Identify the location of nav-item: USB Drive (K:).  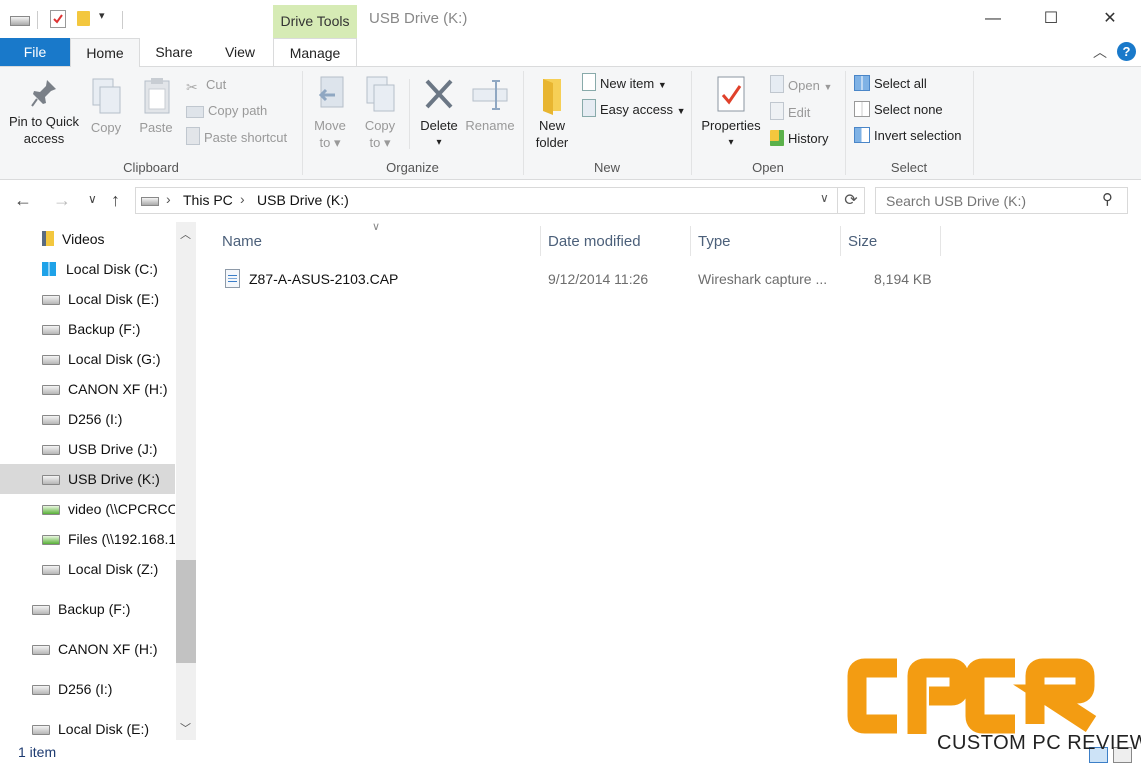
(87, 479).